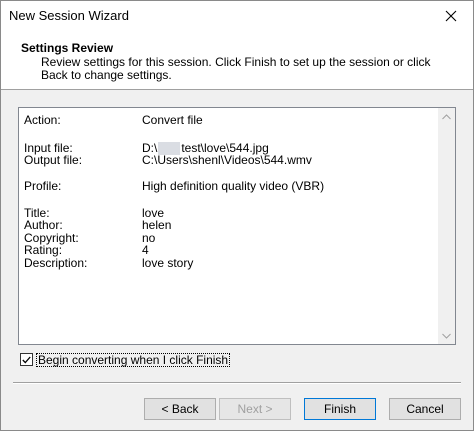  I want to click on scroll-up-arrow-icon, so click(446, 116).